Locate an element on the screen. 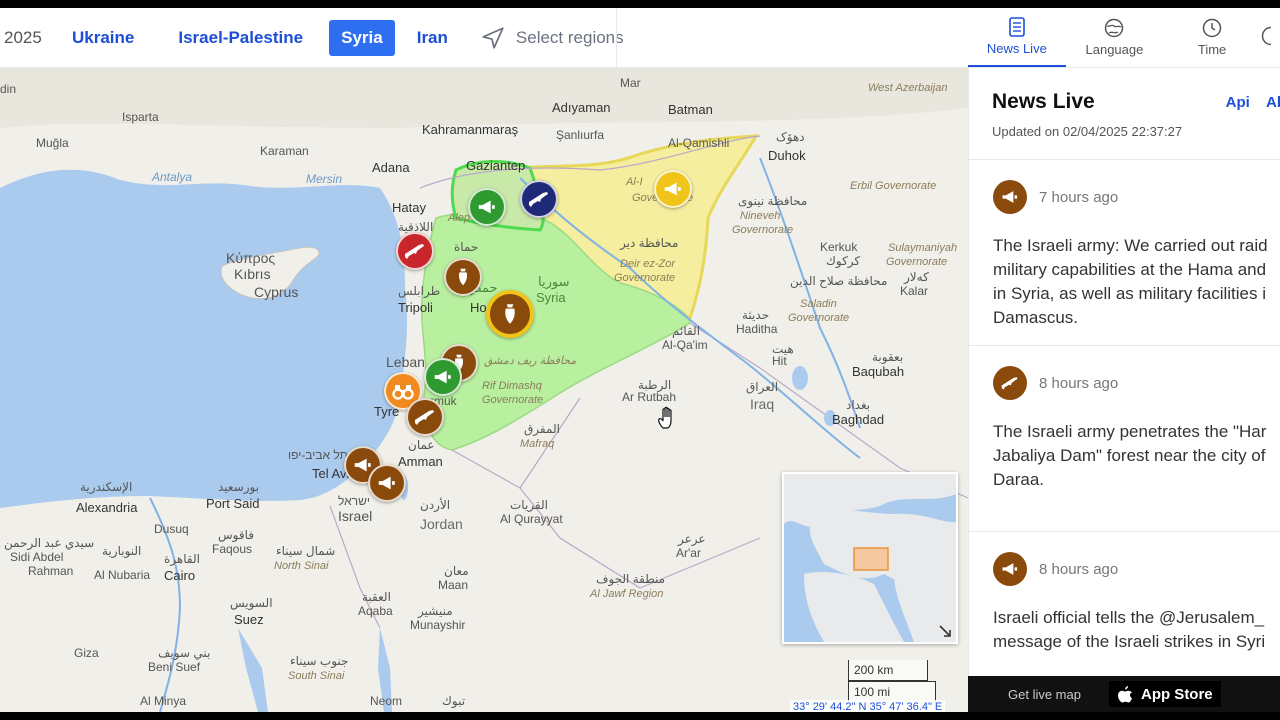 The width and height of the screenshot is (1280, 720). map-label: طرابلس is located at coordinates (419, 291).